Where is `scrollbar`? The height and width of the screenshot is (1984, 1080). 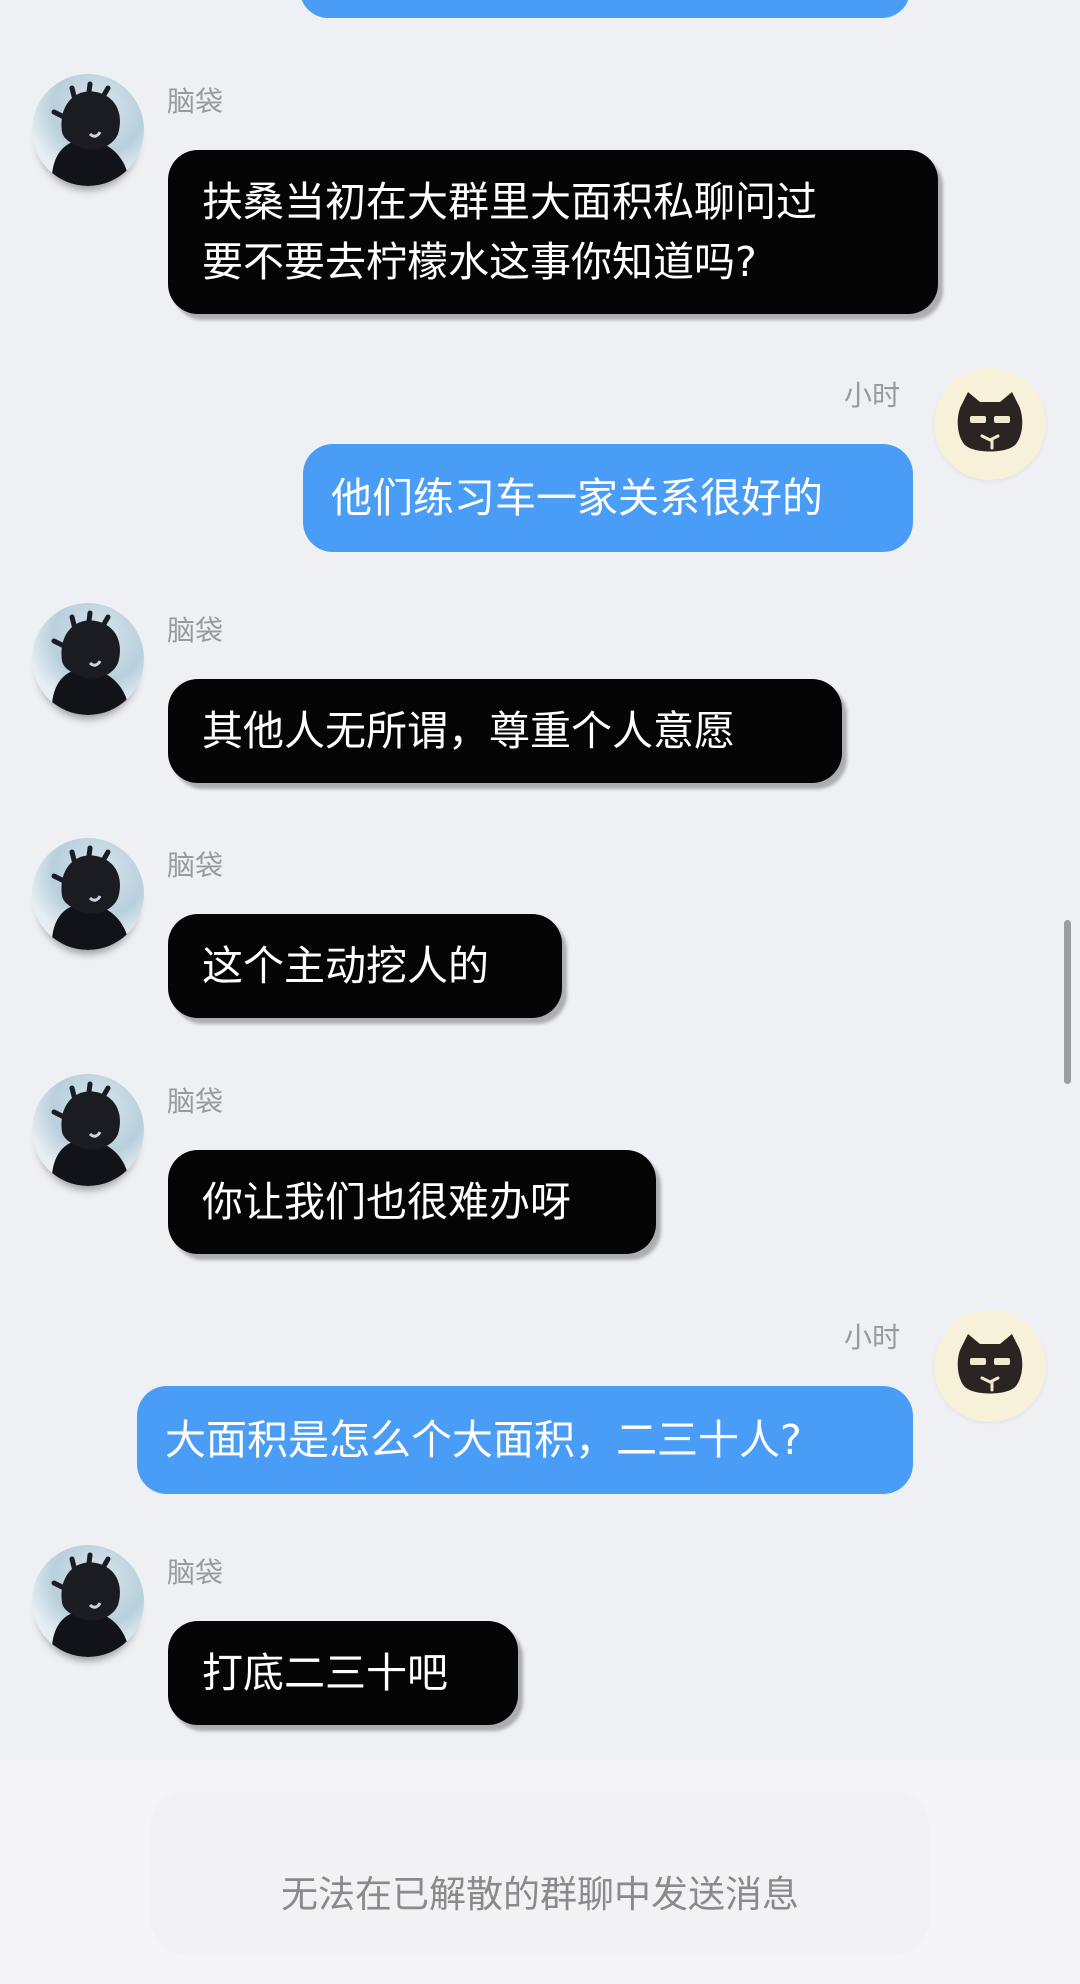 scrollbar is located at coordinates (1067, 1002).